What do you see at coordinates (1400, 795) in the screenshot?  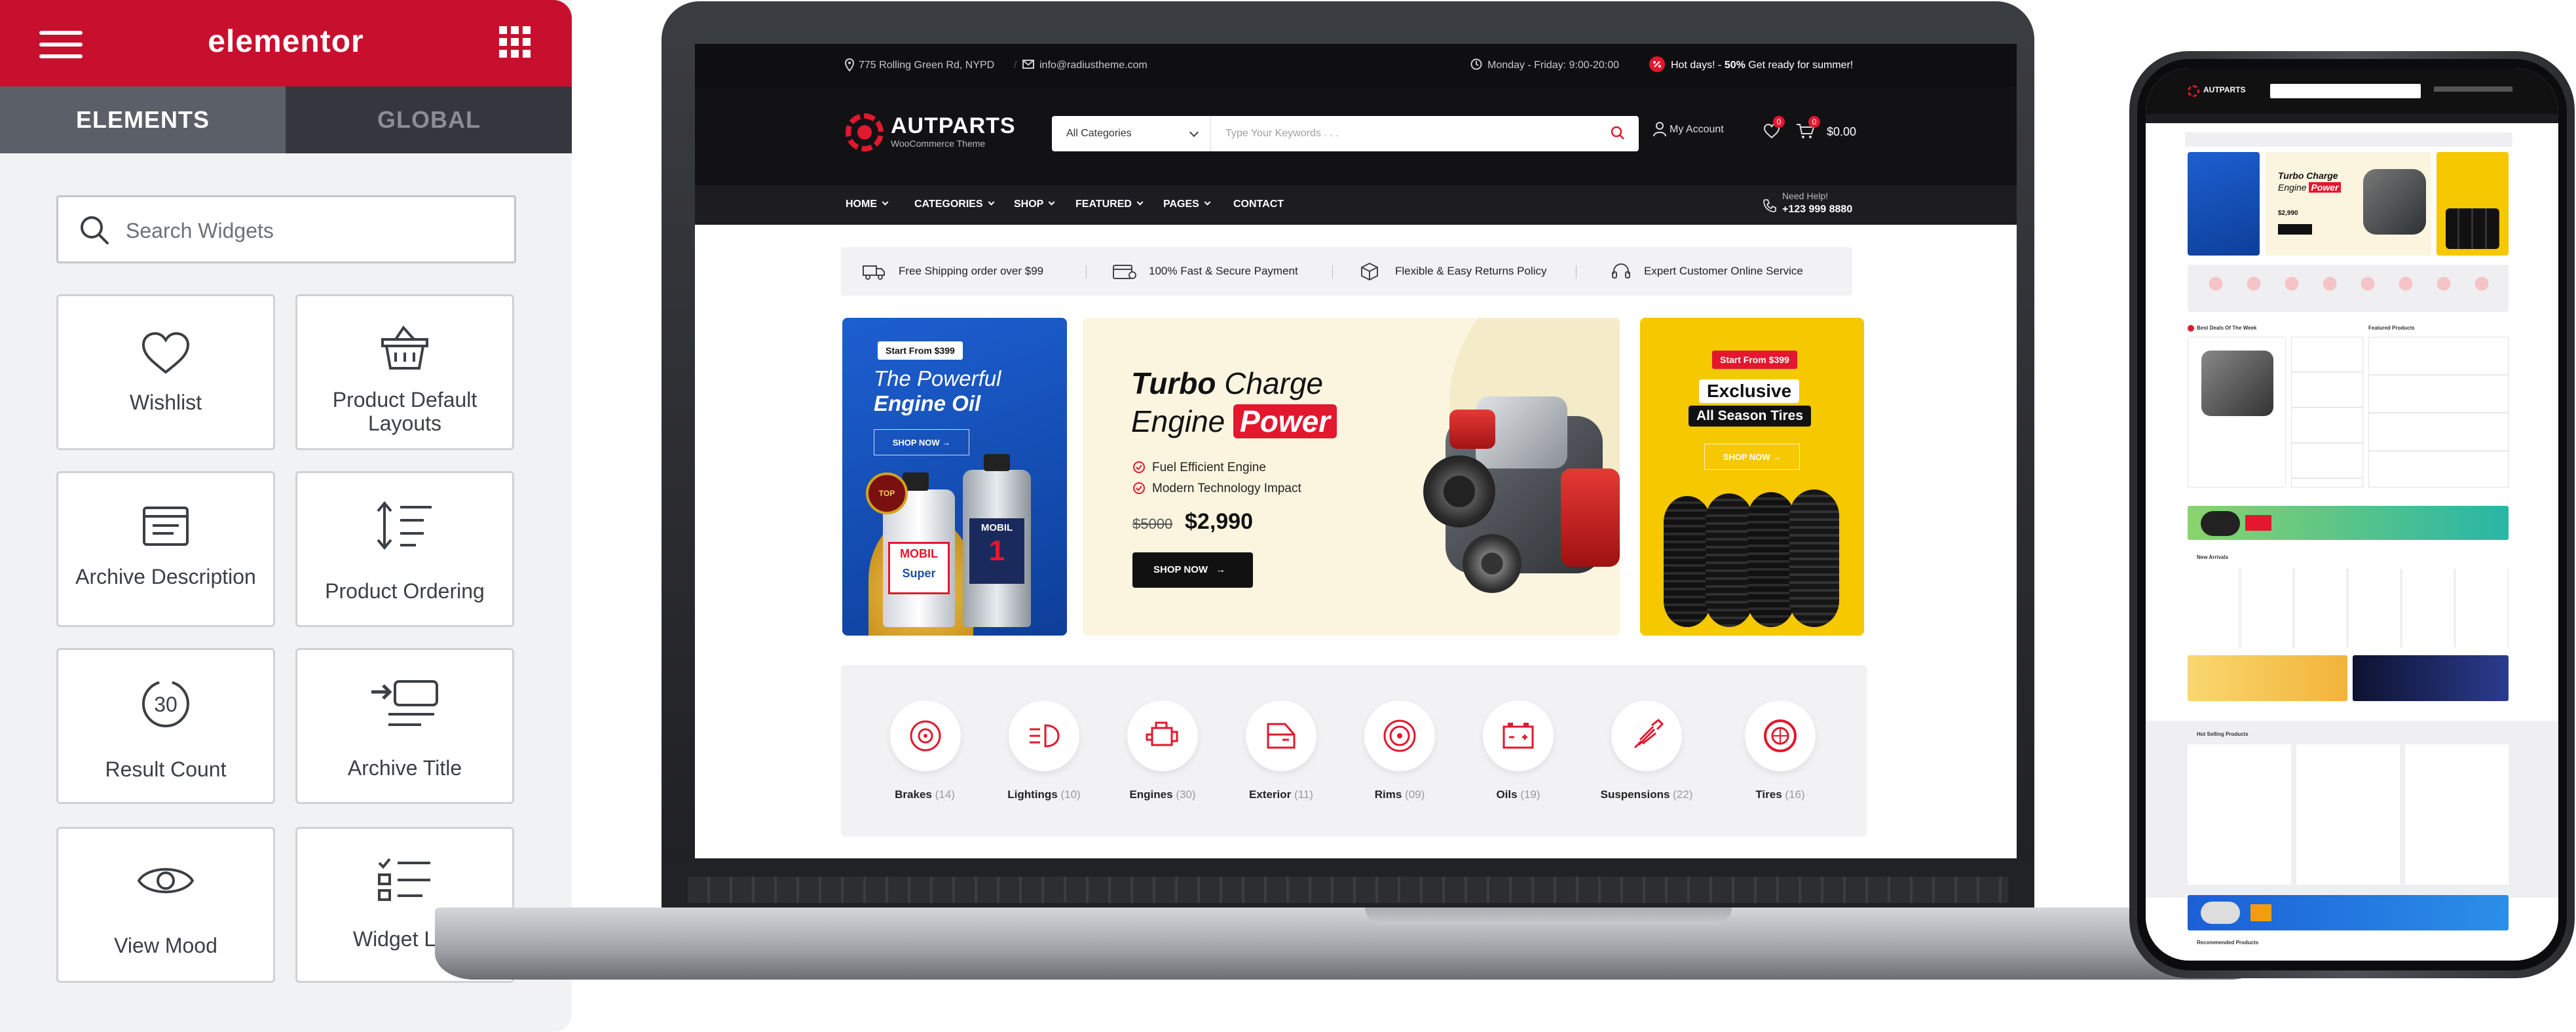 I see `category-label: Rims (09)` at bounding box center [1400, 795].